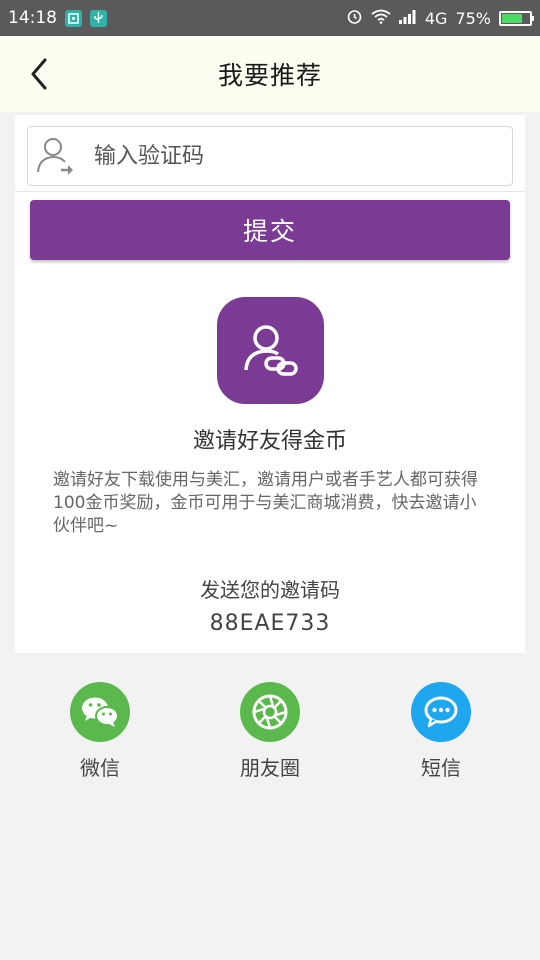 The image size is (540, 960). What do you see at coordinates (100, 768) in the screenshot?
I see `share-wechat-label: 微信` at bounding box center [100, 768].